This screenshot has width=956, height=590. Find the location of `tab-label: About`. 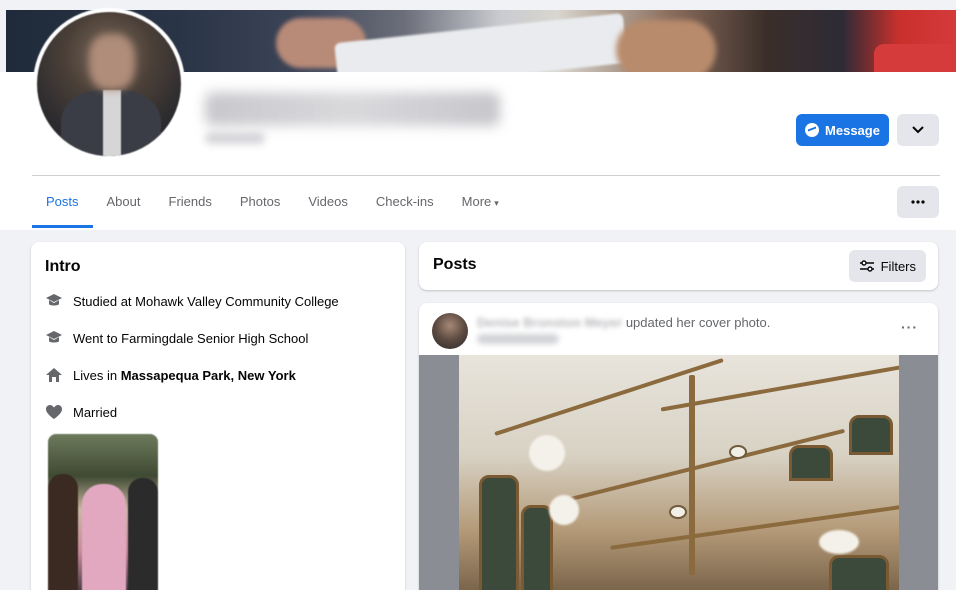

tab-label: About is located at coordinates (123, 201).